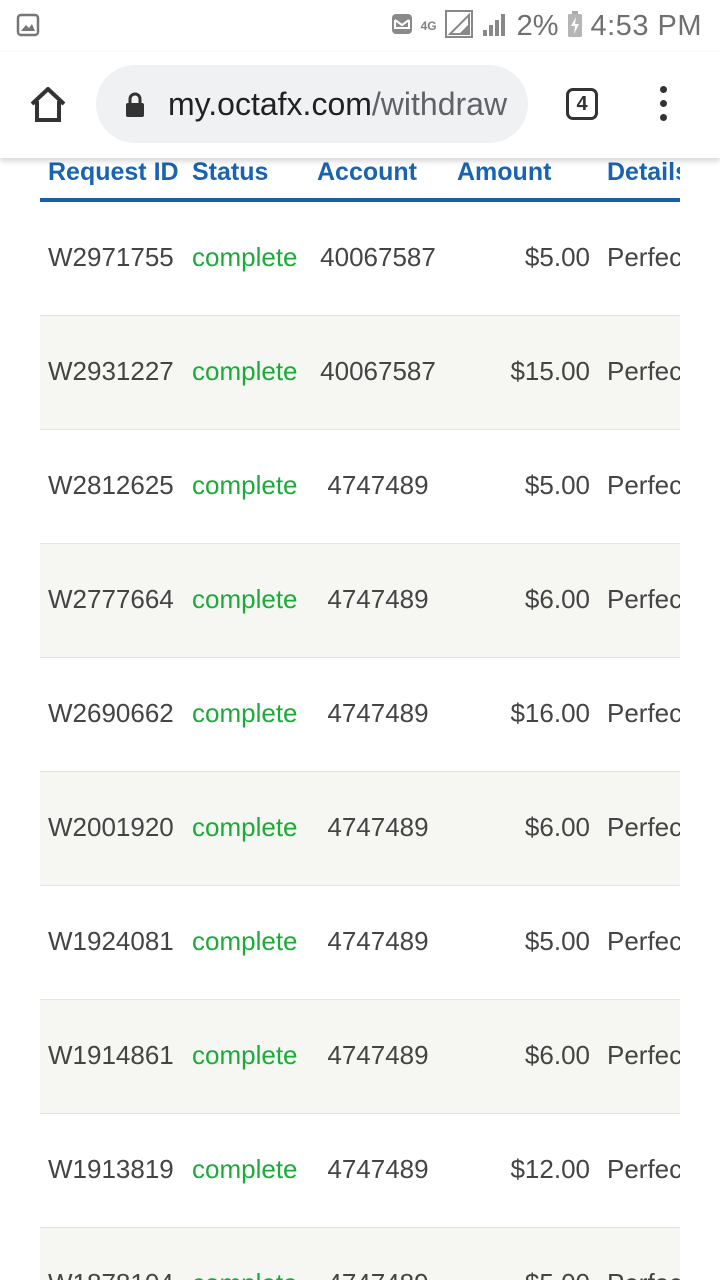 This screenshot has width=720, height=1280. I want to click on table-row: W1914861 complete 4747489 $6.00 Perfec, so click(360, 1057).